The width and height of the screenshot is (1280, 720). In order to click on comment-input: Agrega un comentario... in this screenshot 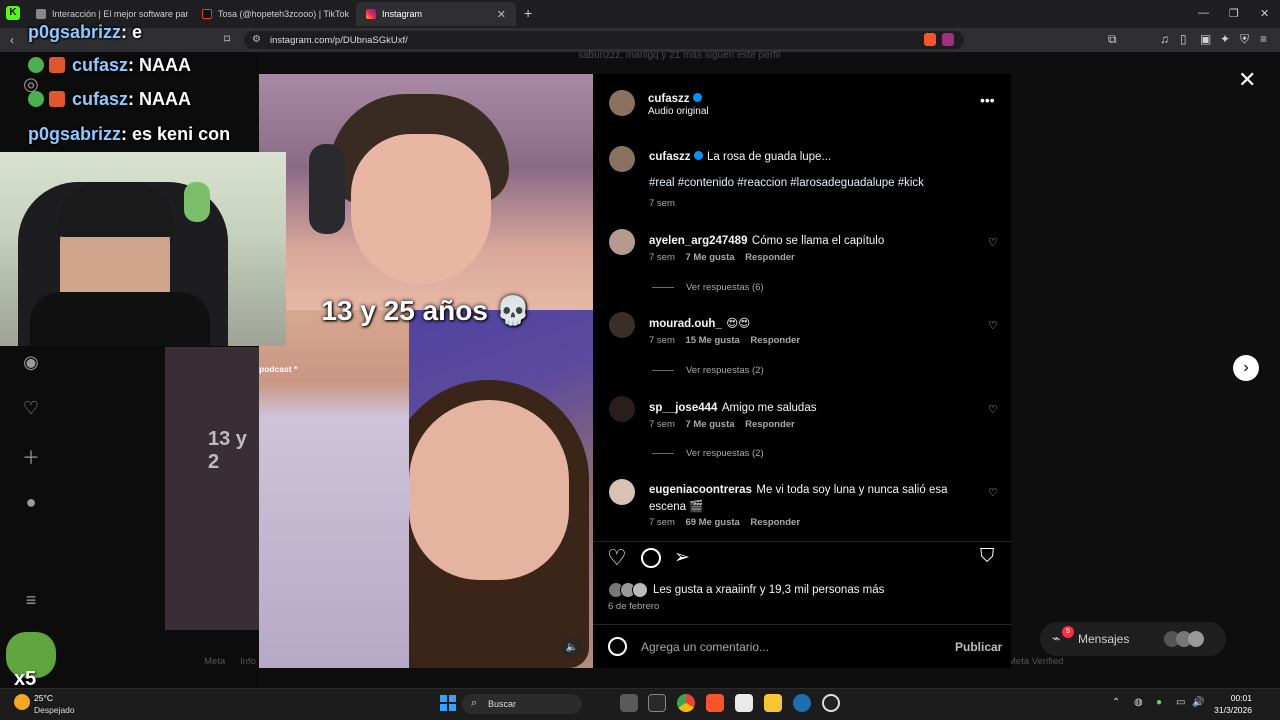, I will do `click(786, 647)`.